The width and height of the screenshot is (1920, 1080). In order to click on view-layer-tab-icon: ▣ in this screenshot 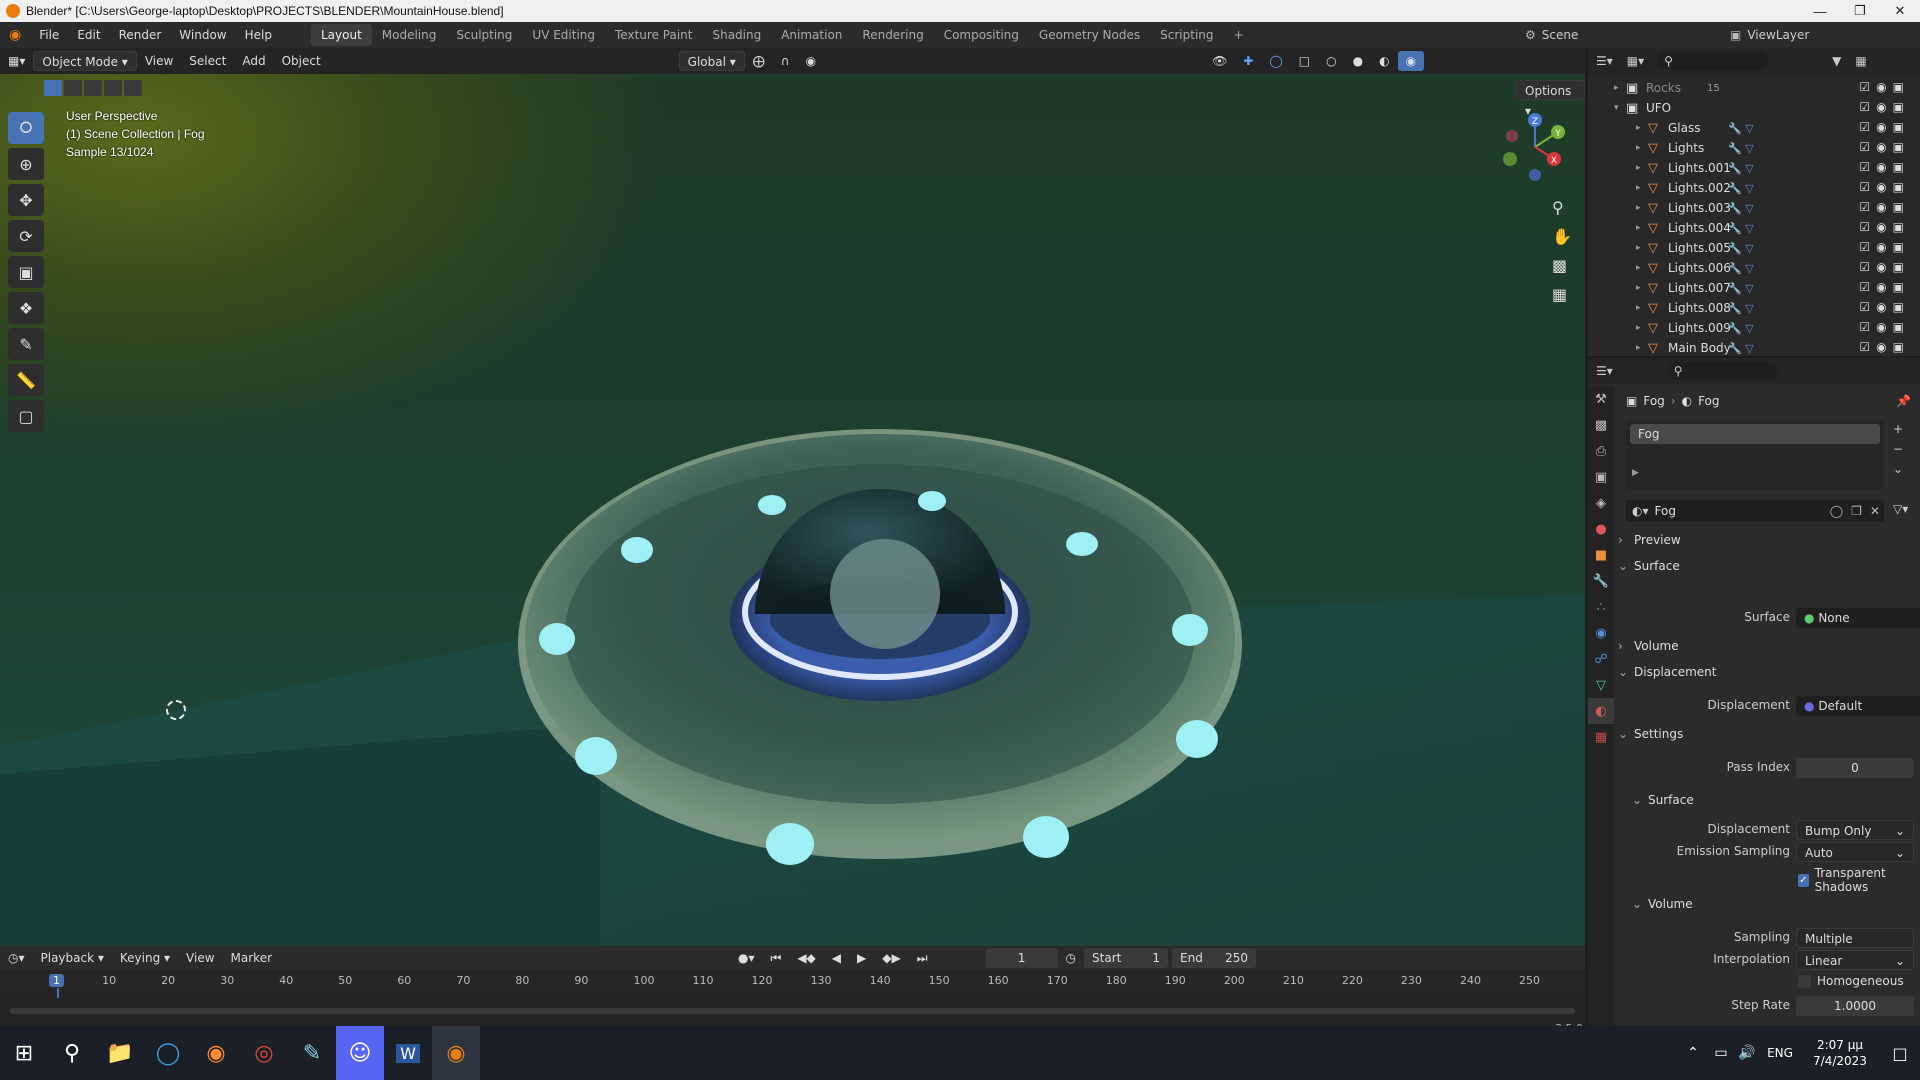, I will do `click(1601, 477)`.